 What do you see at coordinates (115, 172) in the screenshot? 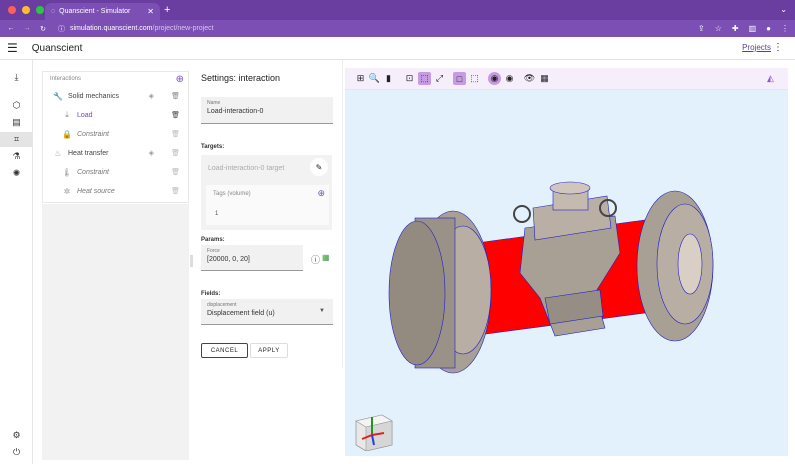
I see `tree-item-constraint-heat: 🌡 Constraint 🗑` at bounding box center [115, 172].